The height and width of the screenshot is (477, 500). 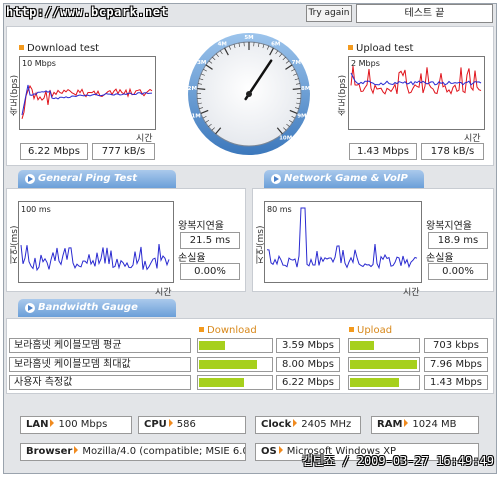 I want to click on download-title-text: Download test, so click(x=63, y=48).